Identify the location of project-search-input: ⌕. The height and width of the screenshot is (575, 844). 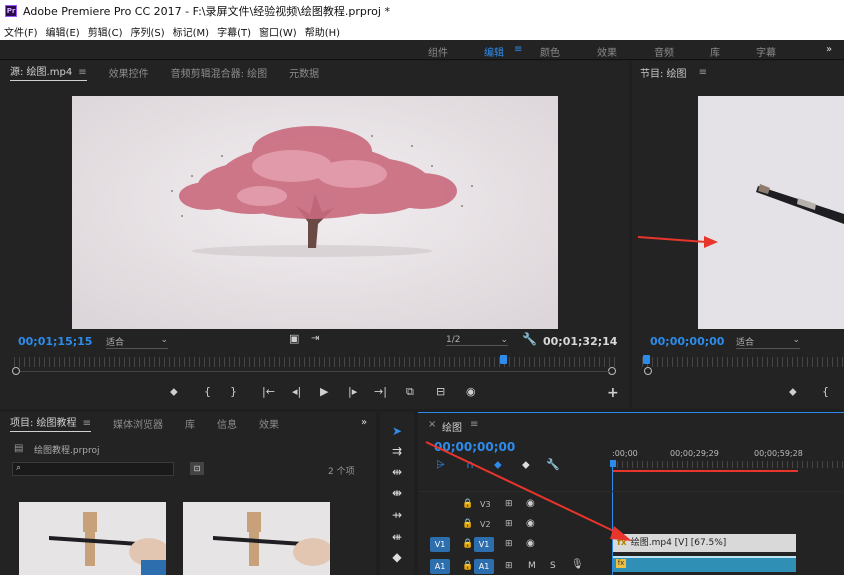
(93, 469).